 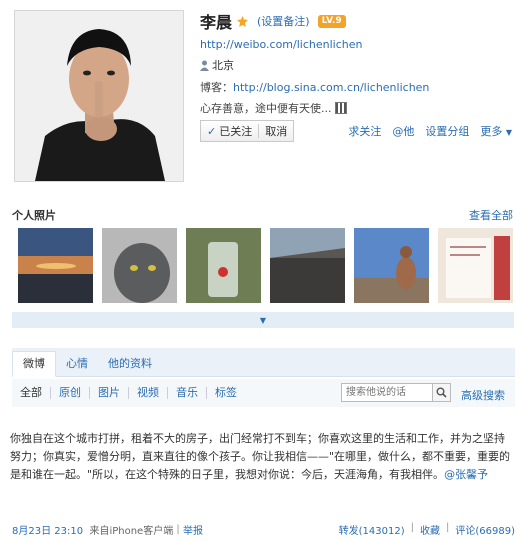 I want to click on more-label: 更多, so click(x=491, y=131).